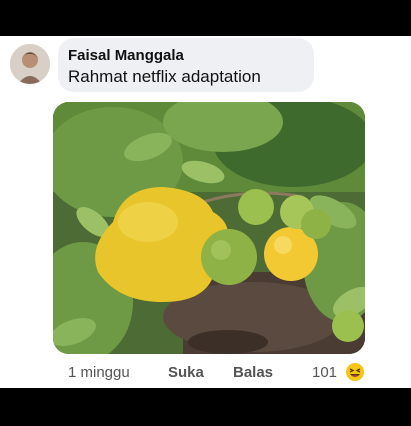 The image size is (411, 426). I want to click on avatar, so click(30, 64).